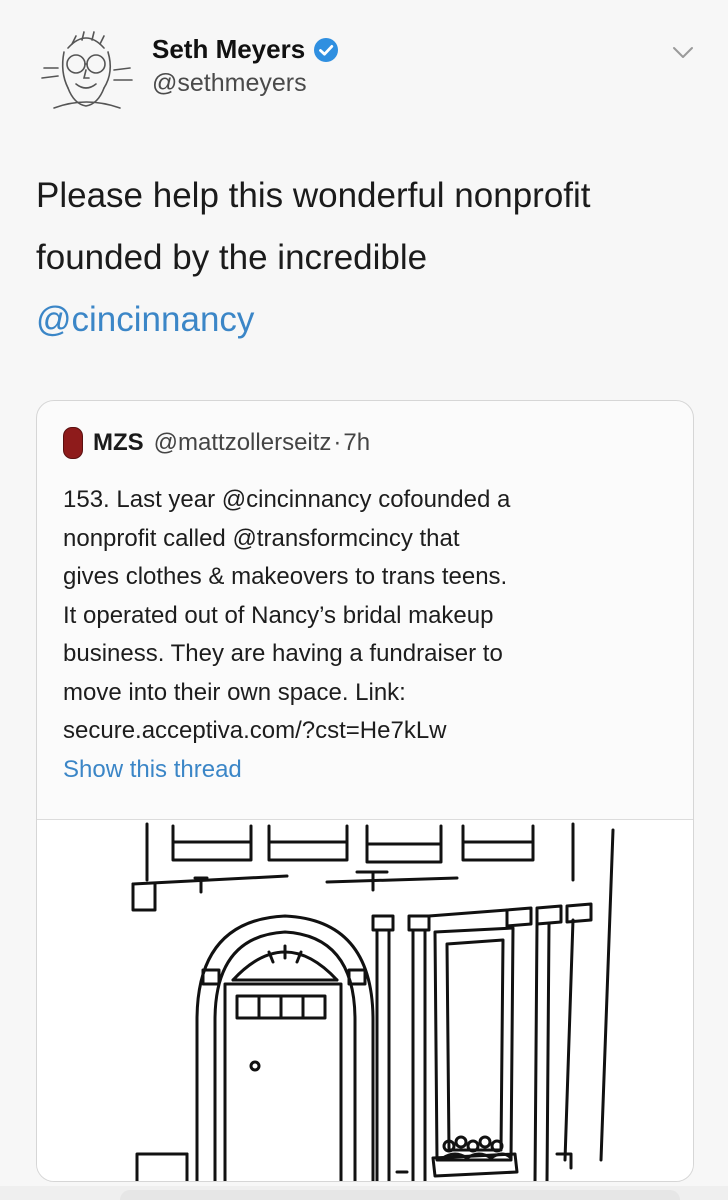  I want to click on quoted-text-line: It operated out of Nancy’s bridal makeup, so click(278, 615).